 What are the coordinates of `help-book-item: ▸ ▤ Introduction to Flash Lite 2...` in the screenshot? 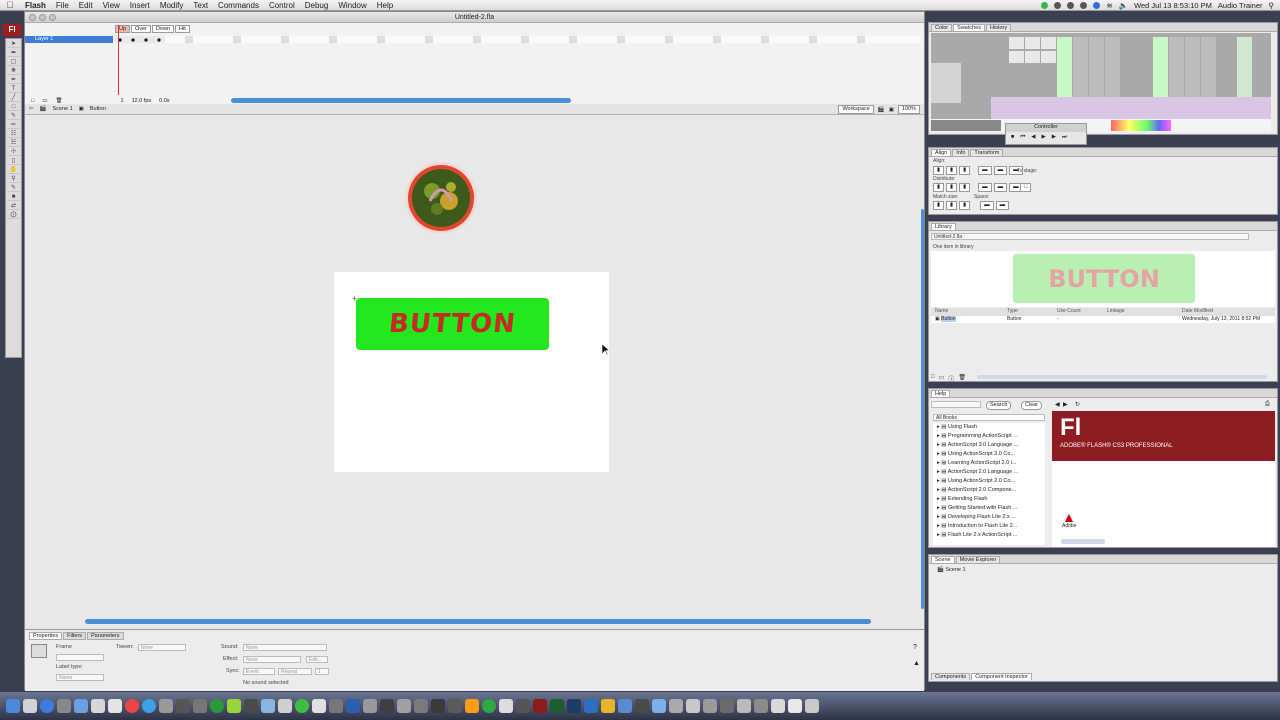 It's located at (991, 526).